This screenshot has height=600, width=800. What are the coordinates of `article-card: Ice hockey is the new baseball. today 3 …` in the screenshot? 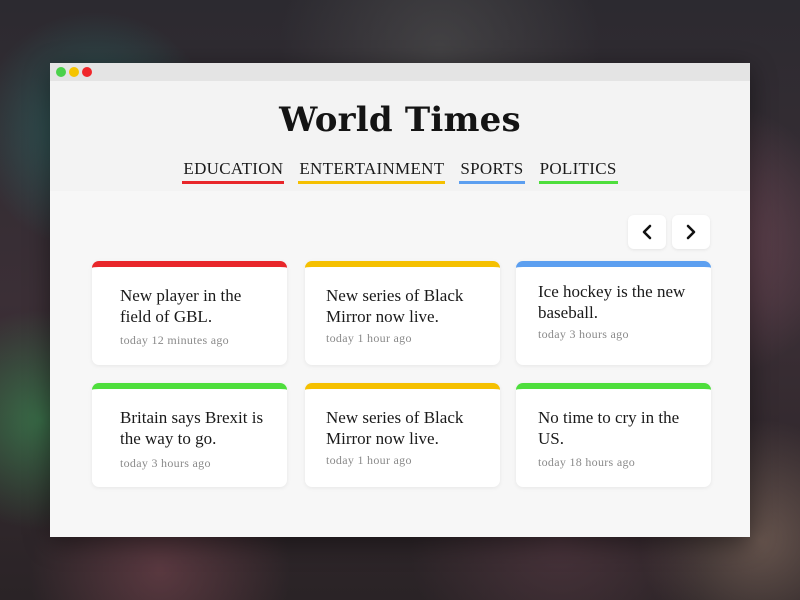 It's located at (613, 313).